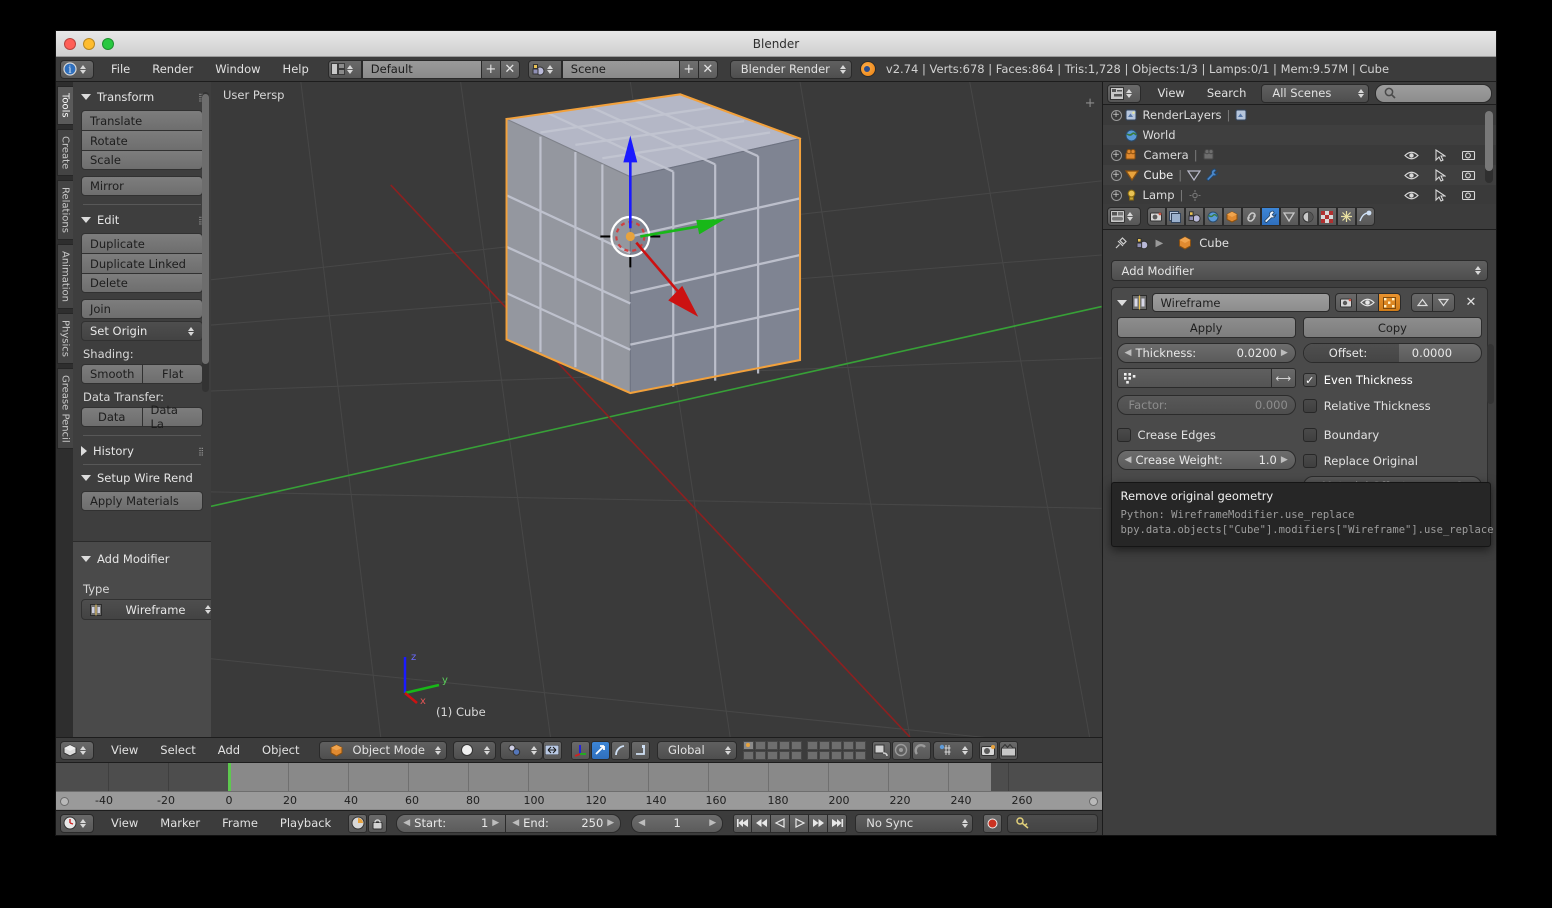  What do you see at coordinates (421, 69) in the screenshot?
I see `screen-layout-field: Default` at bounding box center [421, 69].